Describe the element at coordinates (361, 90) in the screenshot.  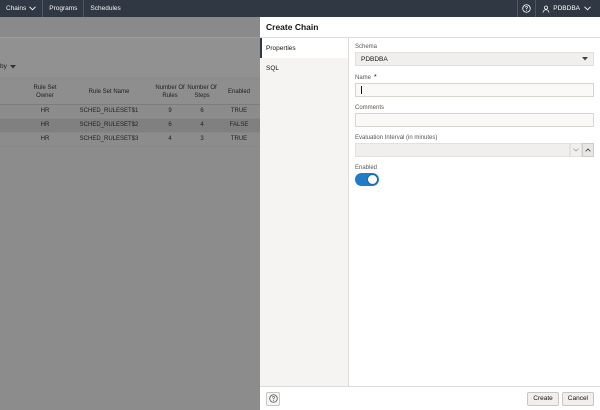
I see `text-cursor` at that location.